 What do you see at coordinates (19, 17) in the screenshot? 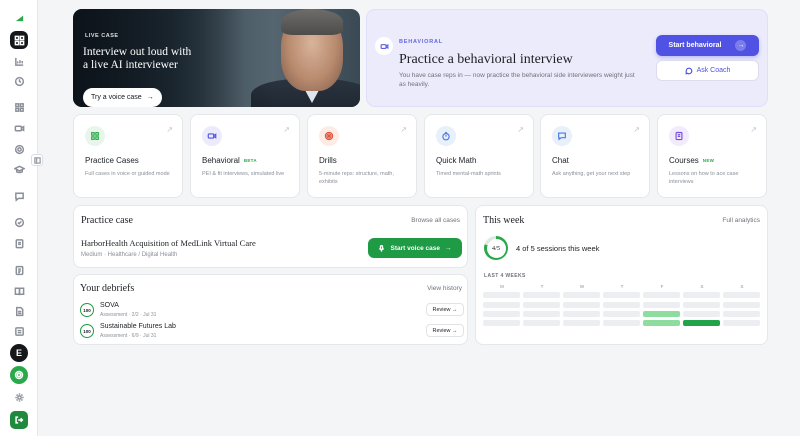
I see `logo-icon` at bounding box center [19, 17].